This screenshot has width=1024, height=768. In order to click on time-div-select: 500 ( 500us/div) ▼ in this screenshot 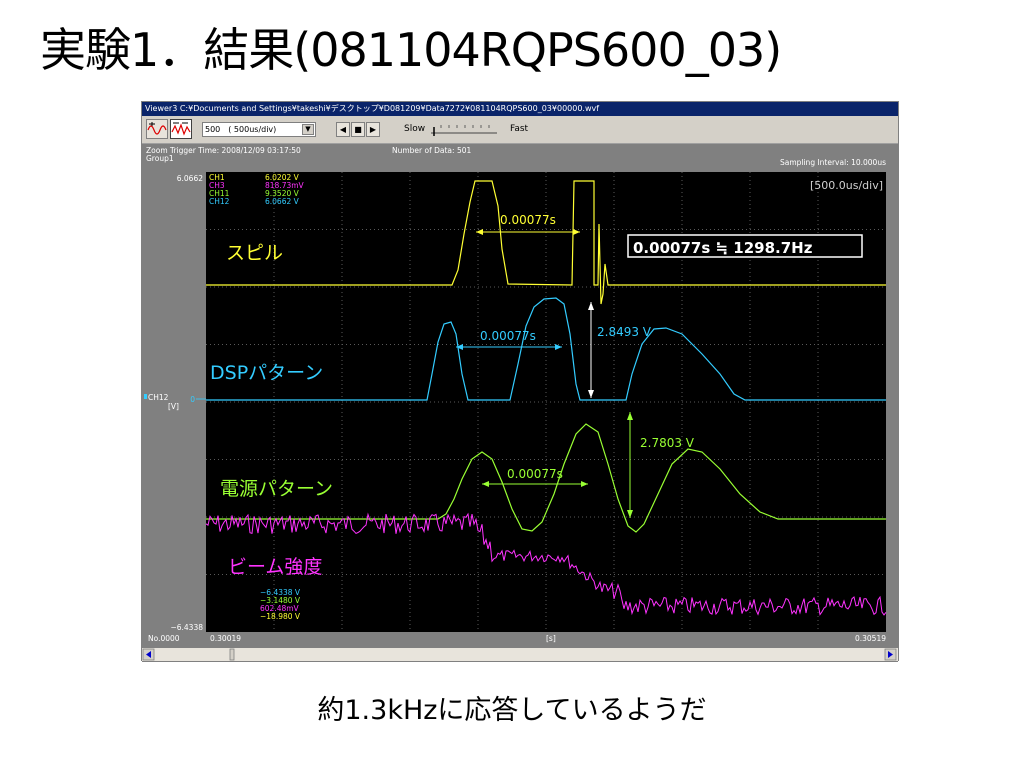, I will do `click(259, 129)`.